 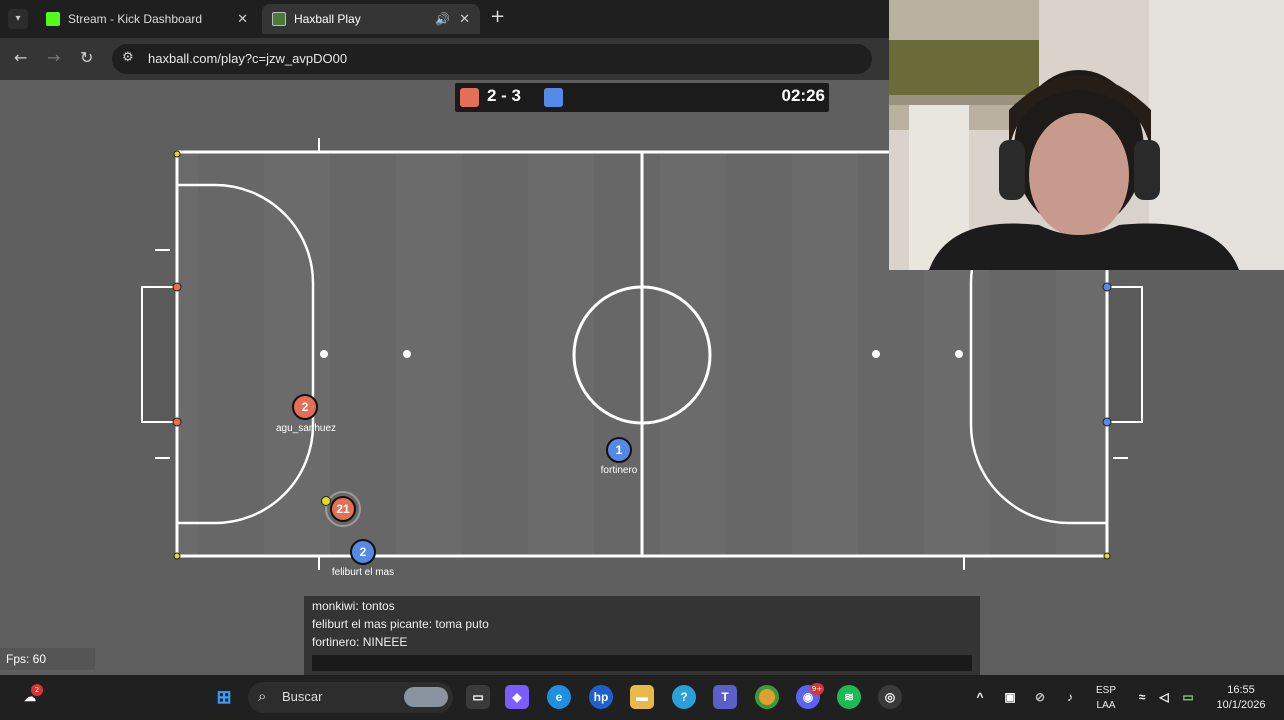 I want to click on player-name: fortinero, so click(x=619, y=470).